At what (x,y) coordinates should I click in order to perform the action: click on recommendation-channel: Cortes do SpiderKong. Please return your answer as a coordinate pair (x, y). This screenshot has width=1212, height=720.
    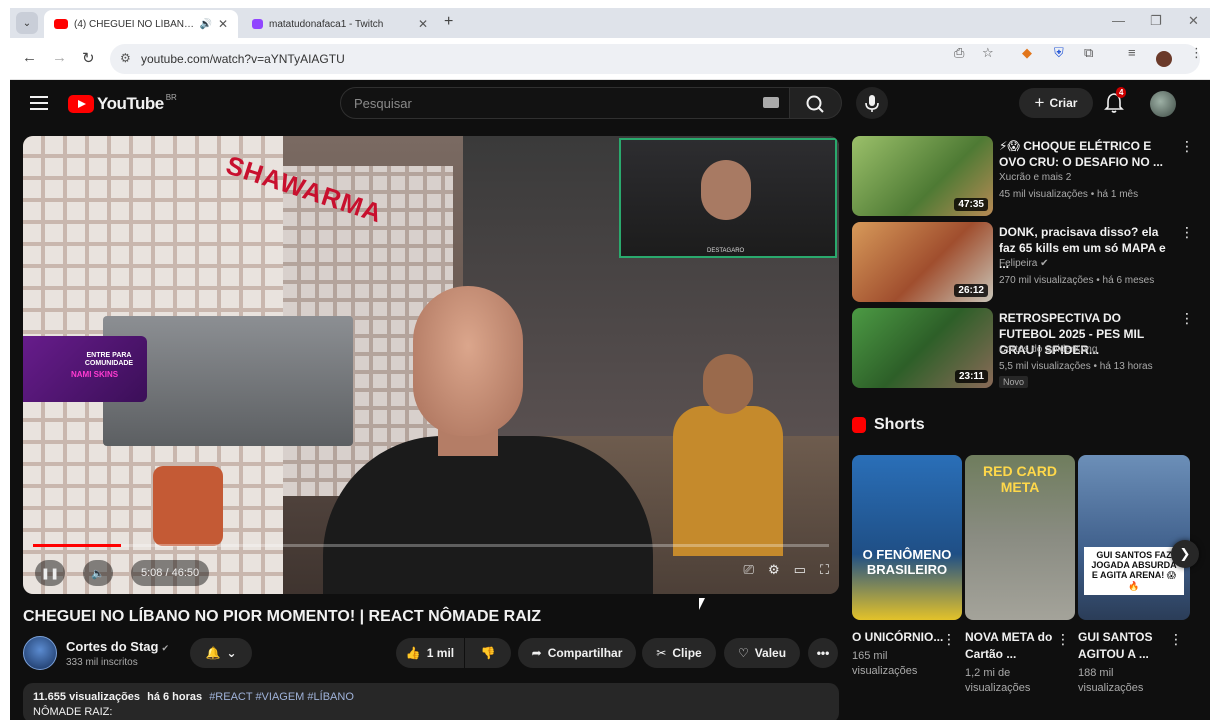
    Looking at the image, I should click on (1048, 349).